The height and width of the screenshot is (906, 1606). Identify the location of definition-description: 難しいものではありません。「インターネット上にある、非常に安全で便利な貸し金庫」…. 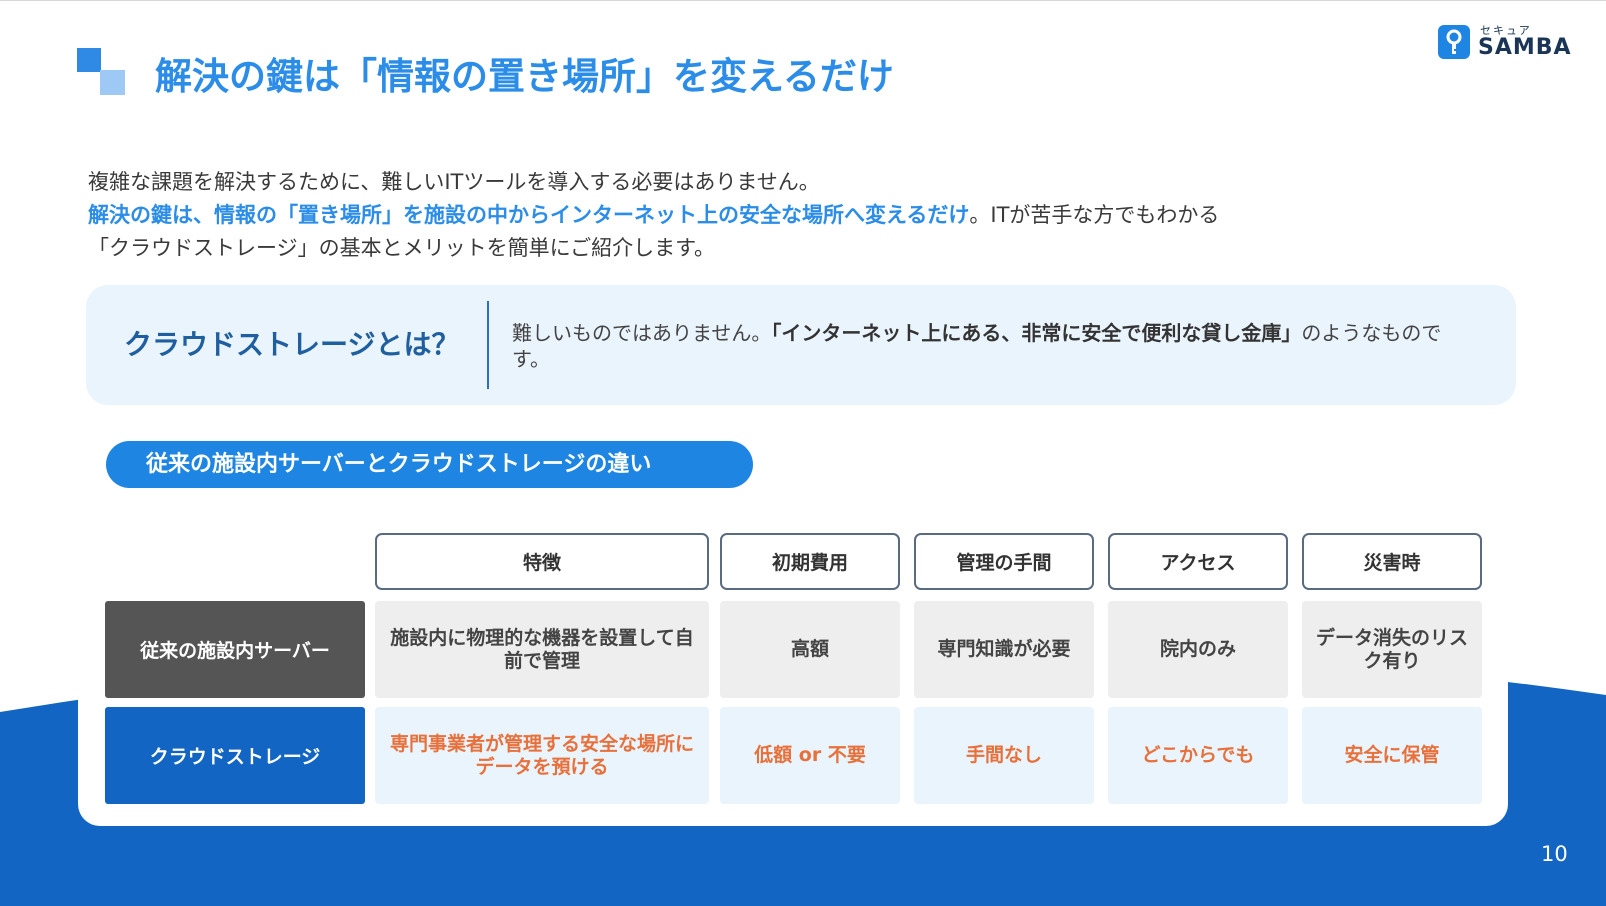
(977, 346).